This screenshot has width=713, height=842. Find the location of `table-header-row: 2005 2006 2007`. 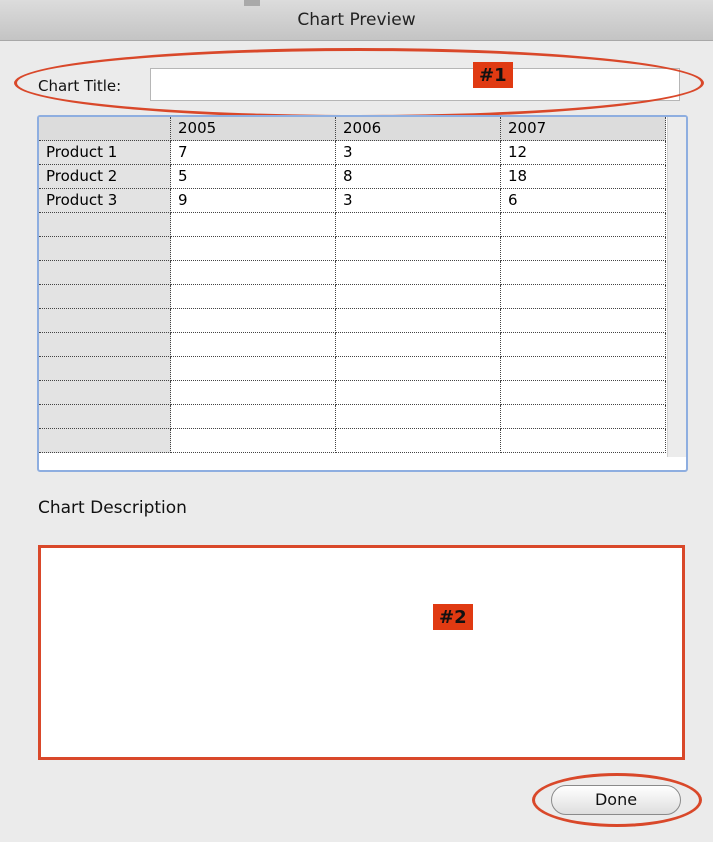

table-header-row: 2005 2006 2007 is located at coordinates (352, 129).